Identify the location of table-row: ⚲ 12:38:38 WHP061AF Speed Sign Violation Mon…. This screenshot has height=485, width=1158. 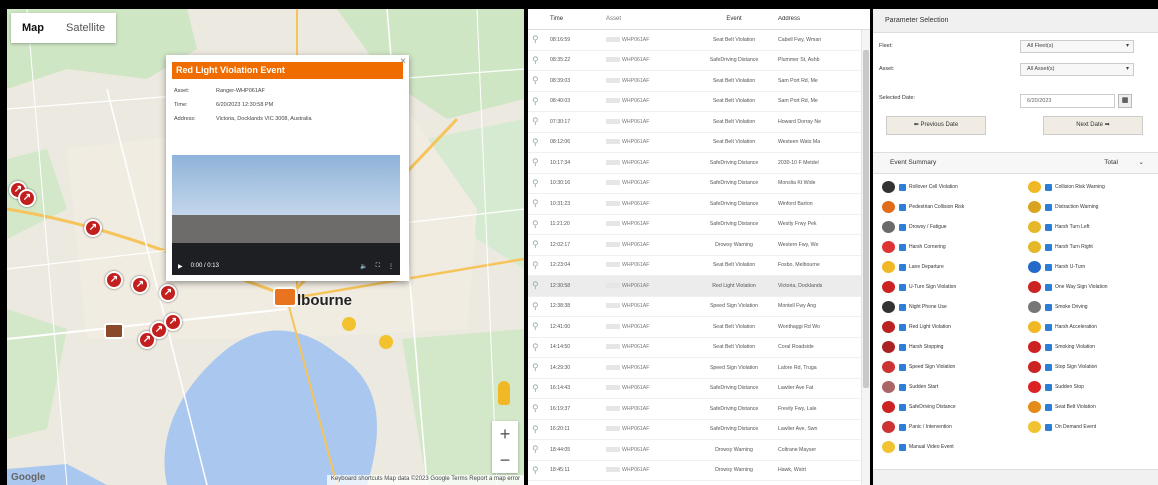
(699, 307).